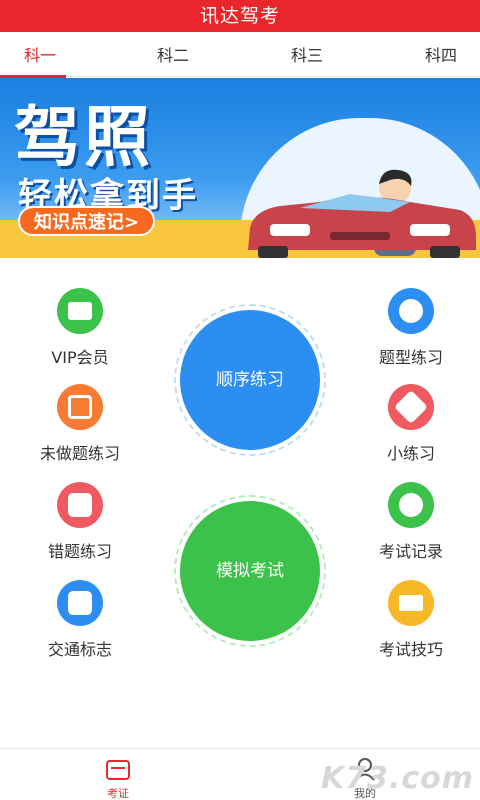 Image resolution: width=480 pixels, height=800 pixels. I want to click on mock-exam-ring-decoration, so click(250, 571).